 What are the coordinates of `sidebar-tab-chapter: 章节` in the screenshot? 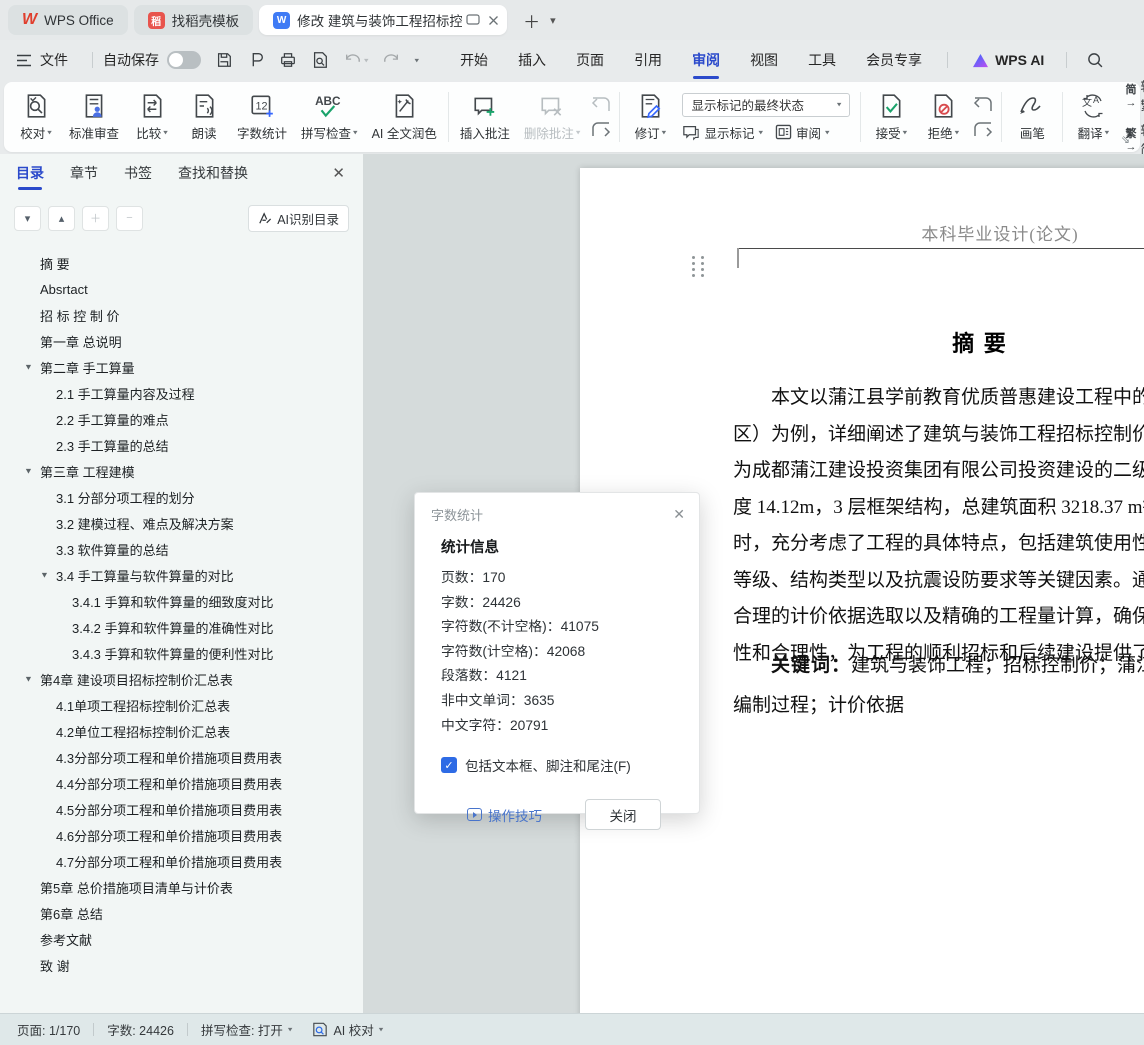 It's located at (84, 173).